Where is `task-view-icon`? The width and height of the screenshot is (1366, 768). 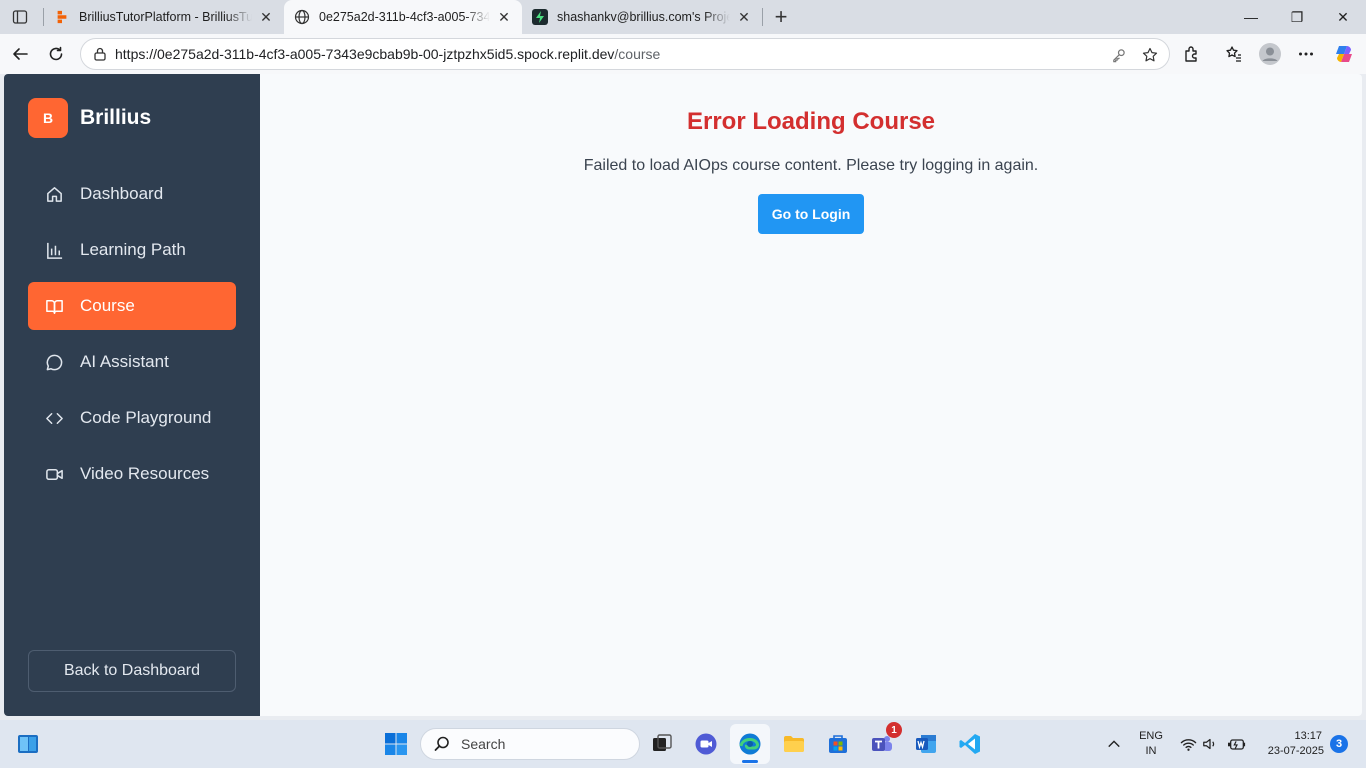
task-view-icon is located at coordinates (662, 742).